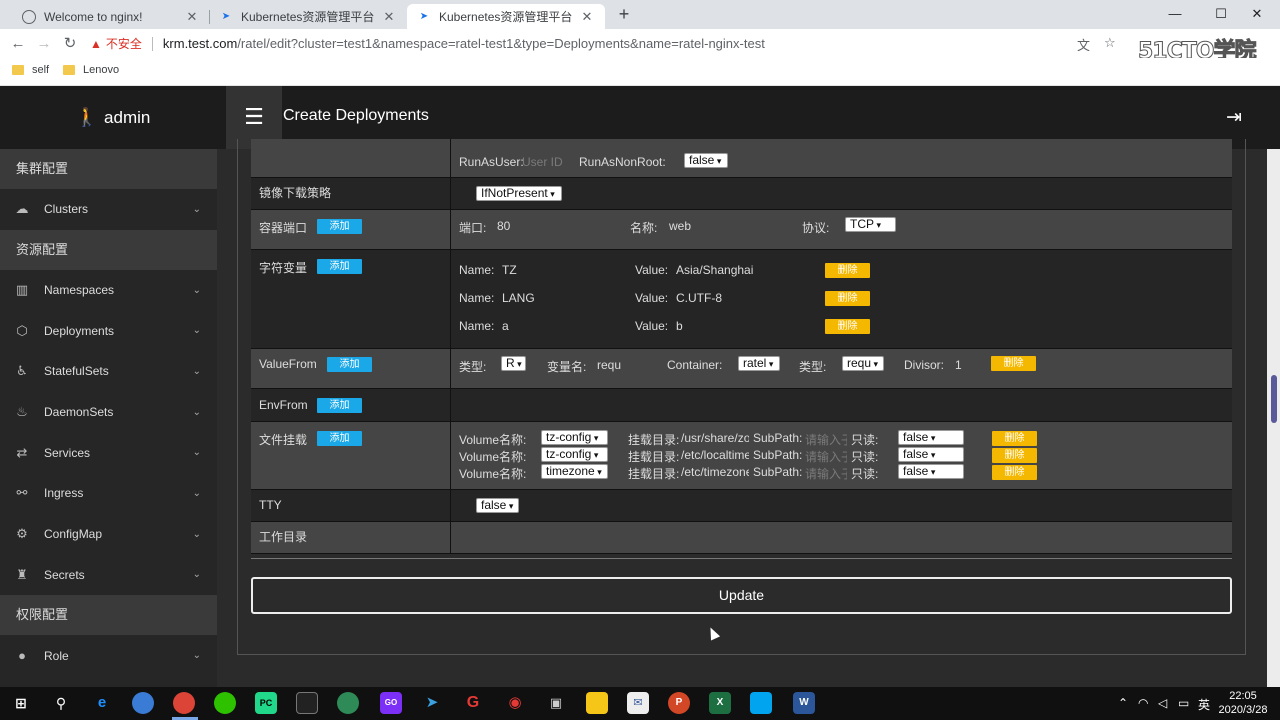  Describe the element at coordinates (741, 595) in the screenshot. I see `update-button: Update` at that location.